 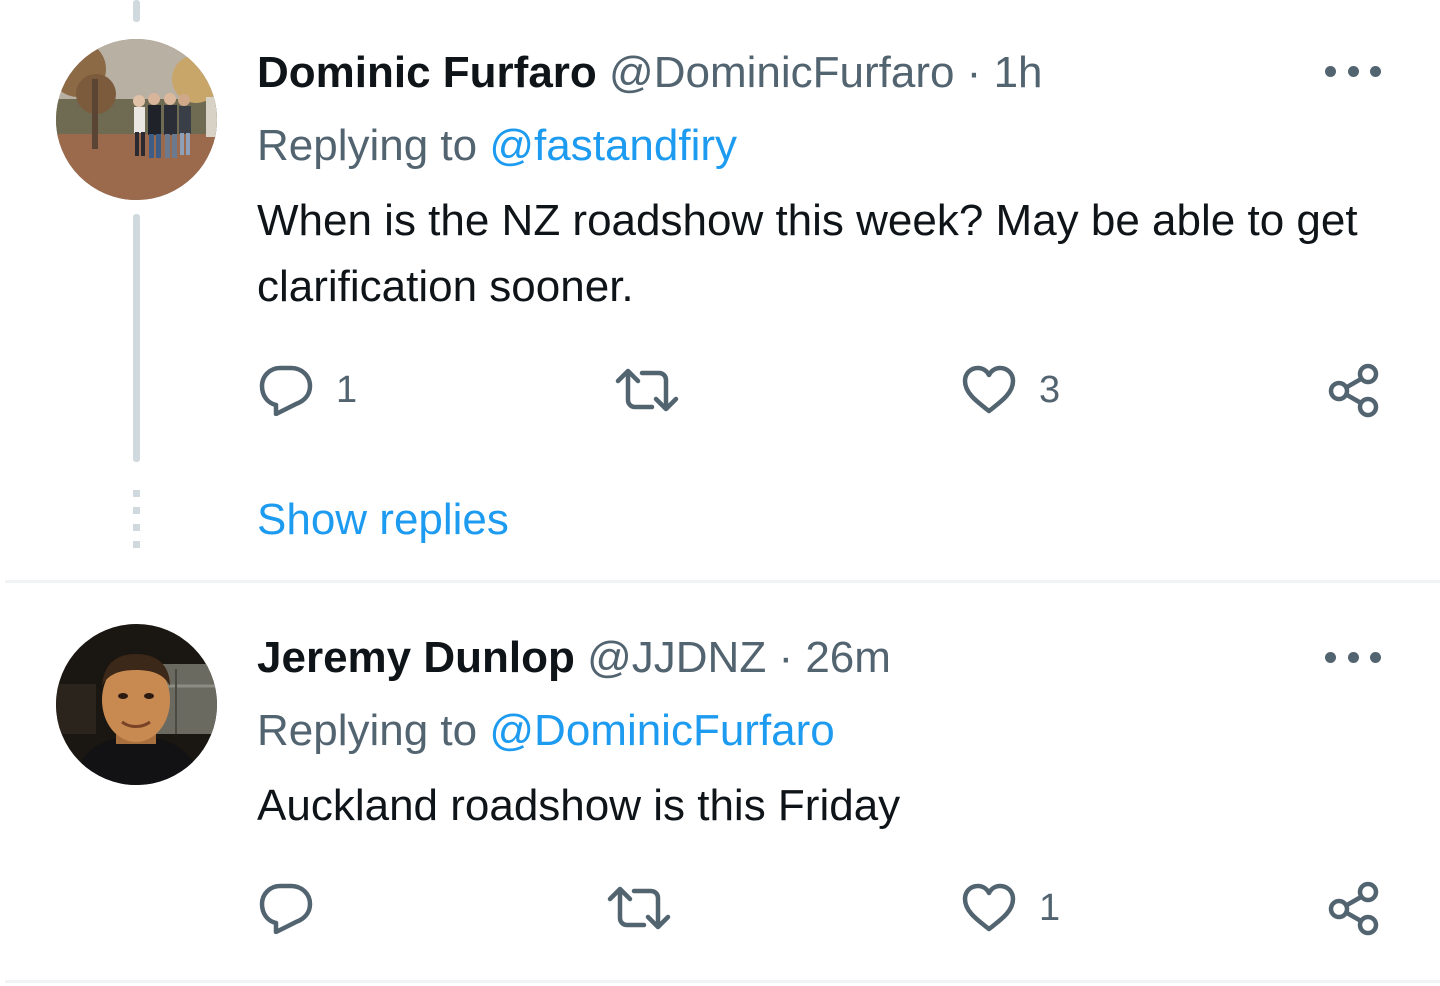 What do you see at coordinates (1050, 390) in the screenshot?
I see `like-count: 3` at bounding box center [1050, 390].